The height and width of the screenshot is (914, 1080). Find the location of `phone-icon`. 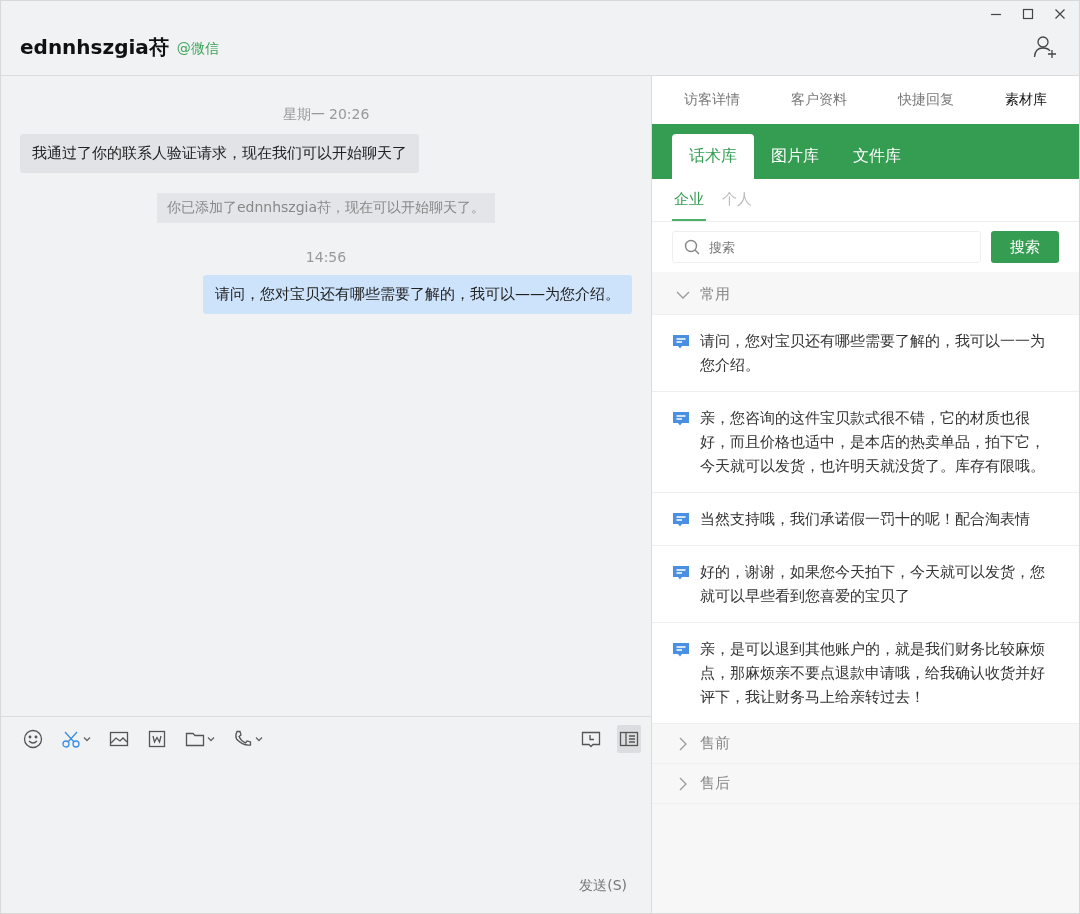

phone-icon is located at coordinates (243, 739).